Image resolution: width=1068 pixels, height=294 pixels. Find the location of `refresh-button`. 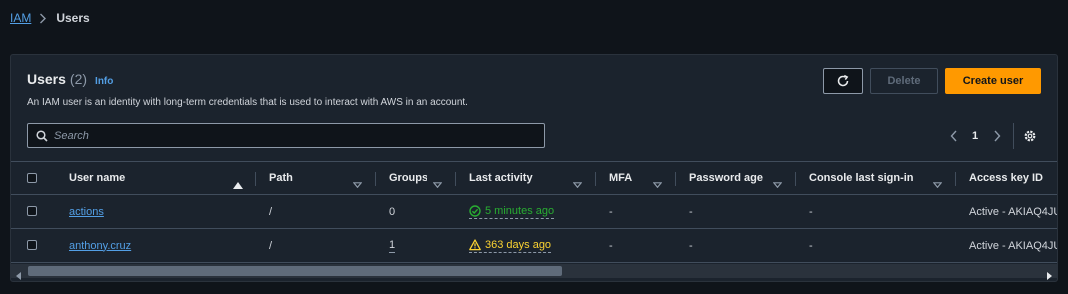

refresh-button is located at coordinates (843, 81).